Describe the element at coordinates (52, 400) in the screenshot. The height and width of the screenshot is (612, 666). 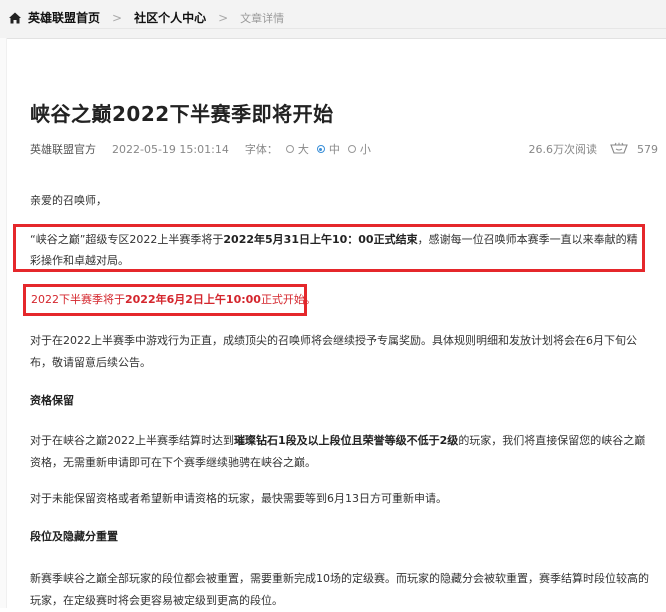
I see `section-heading-qualification: 资格保留` at that location.